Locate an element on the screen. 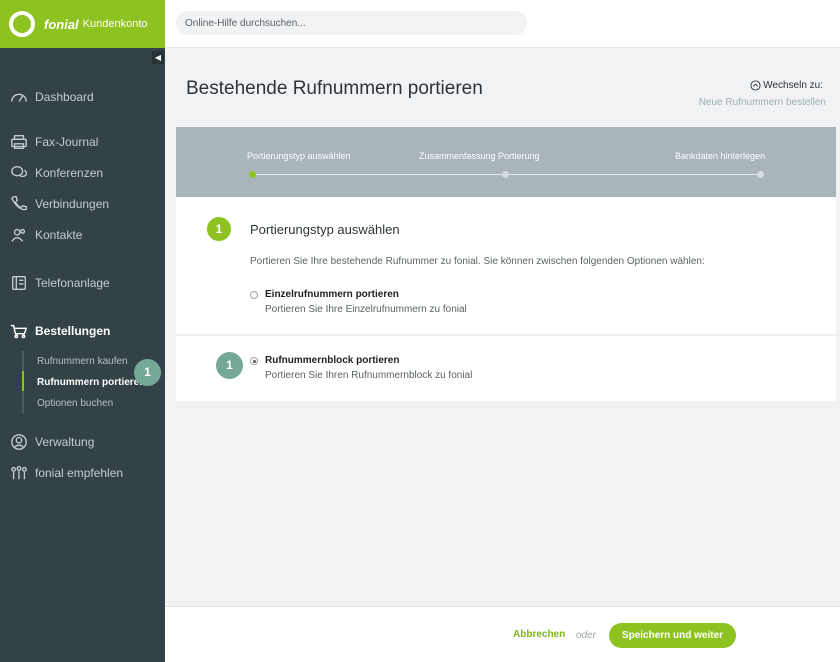 The image size is (840, 662). printer-icon is located at coordinates (19, 142).